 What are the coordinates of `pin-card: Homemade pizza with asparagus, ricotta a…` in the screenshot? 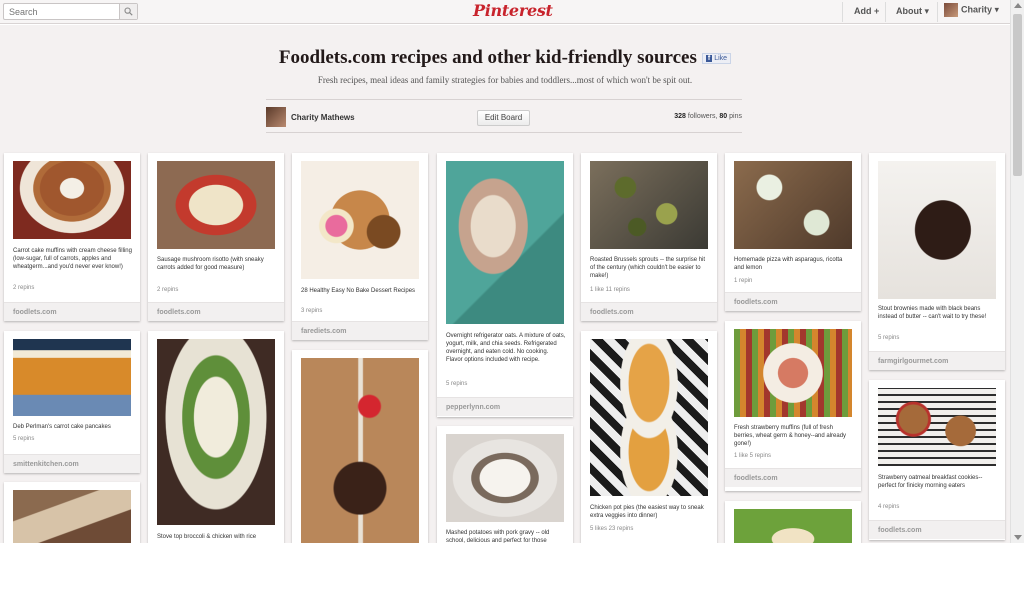 It's located at (793, 232).